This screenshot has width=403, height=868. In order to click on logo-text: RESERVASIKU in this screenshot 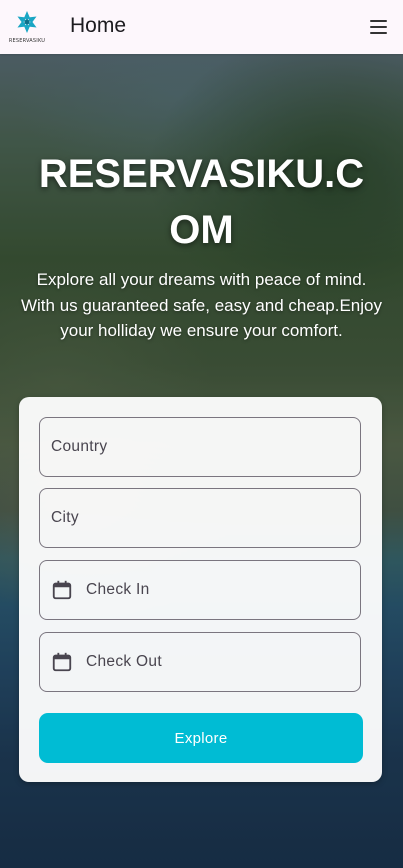, I will do `click(27, 41)`.